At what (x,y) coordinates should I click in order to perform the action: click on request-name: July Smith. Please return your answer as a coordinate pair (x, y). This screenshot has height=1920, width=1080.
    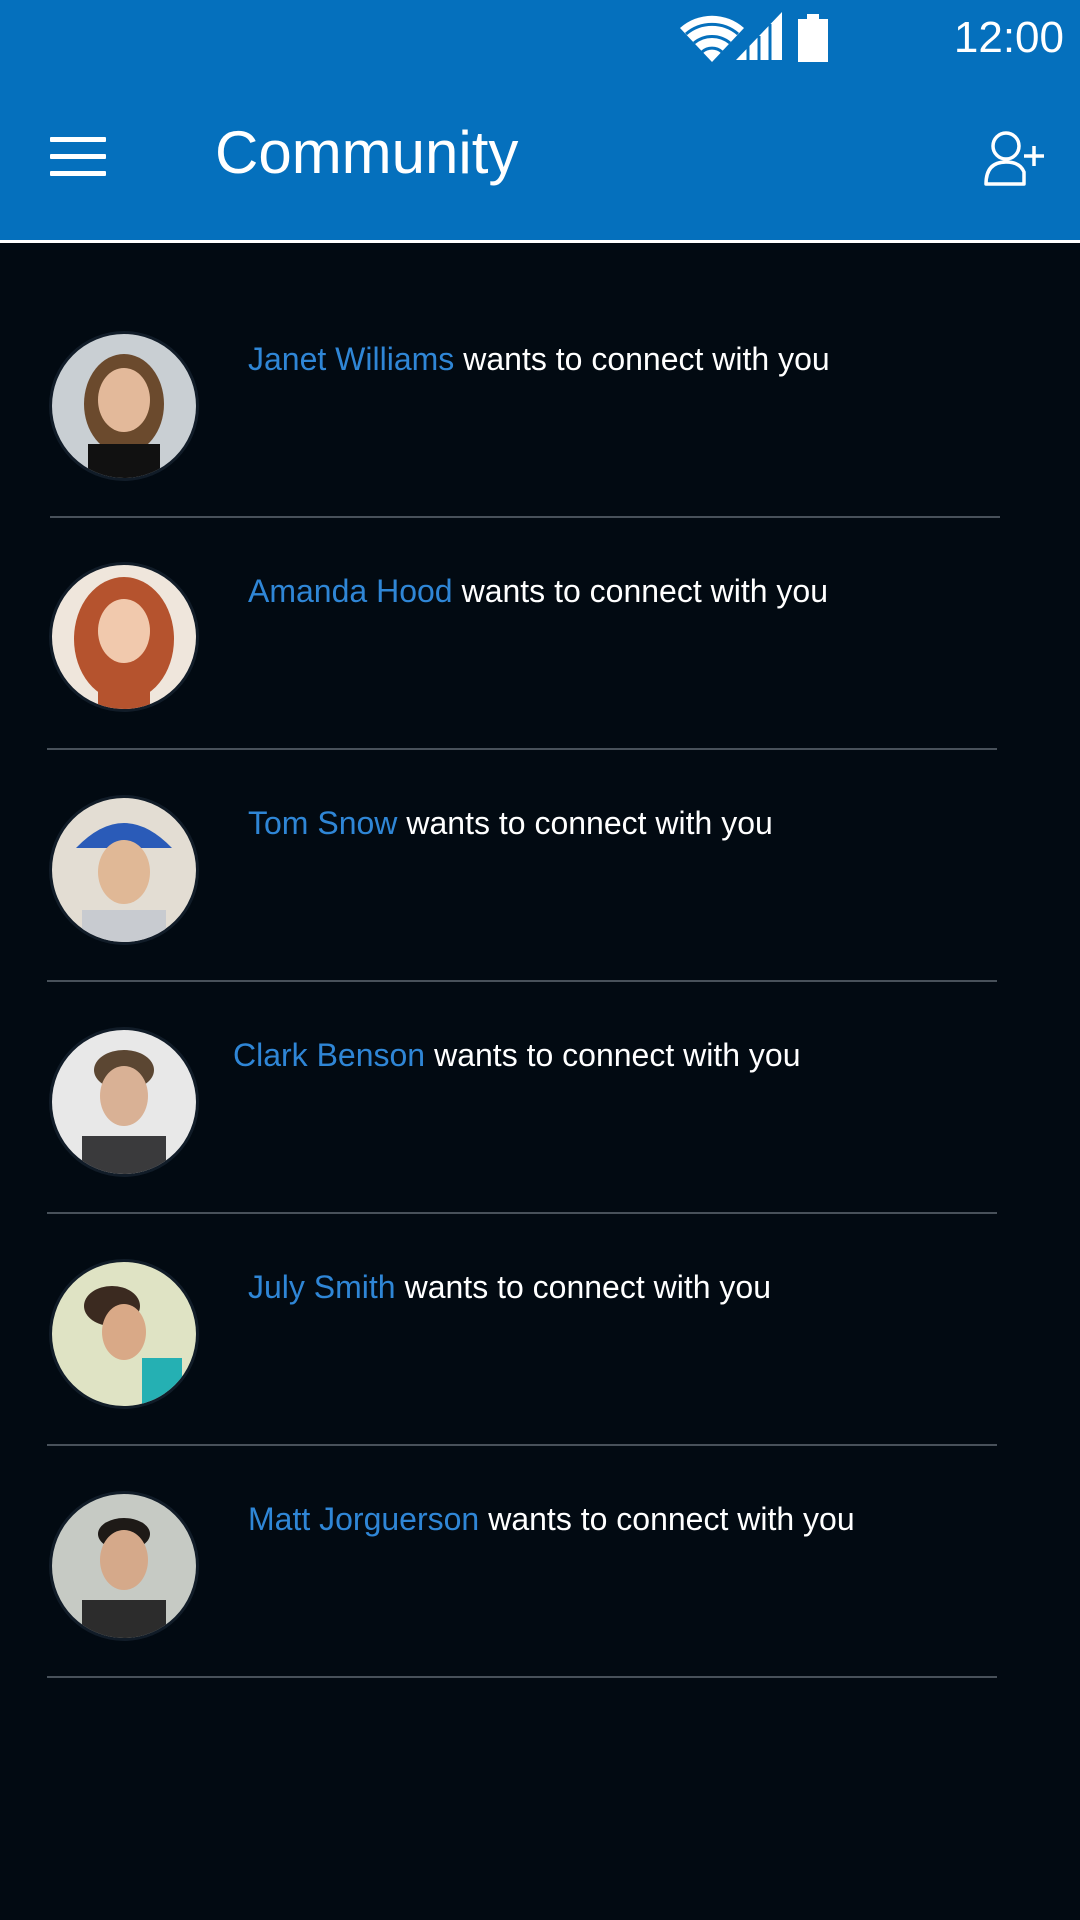
    Looking at the image, I should click on (322, 1287).